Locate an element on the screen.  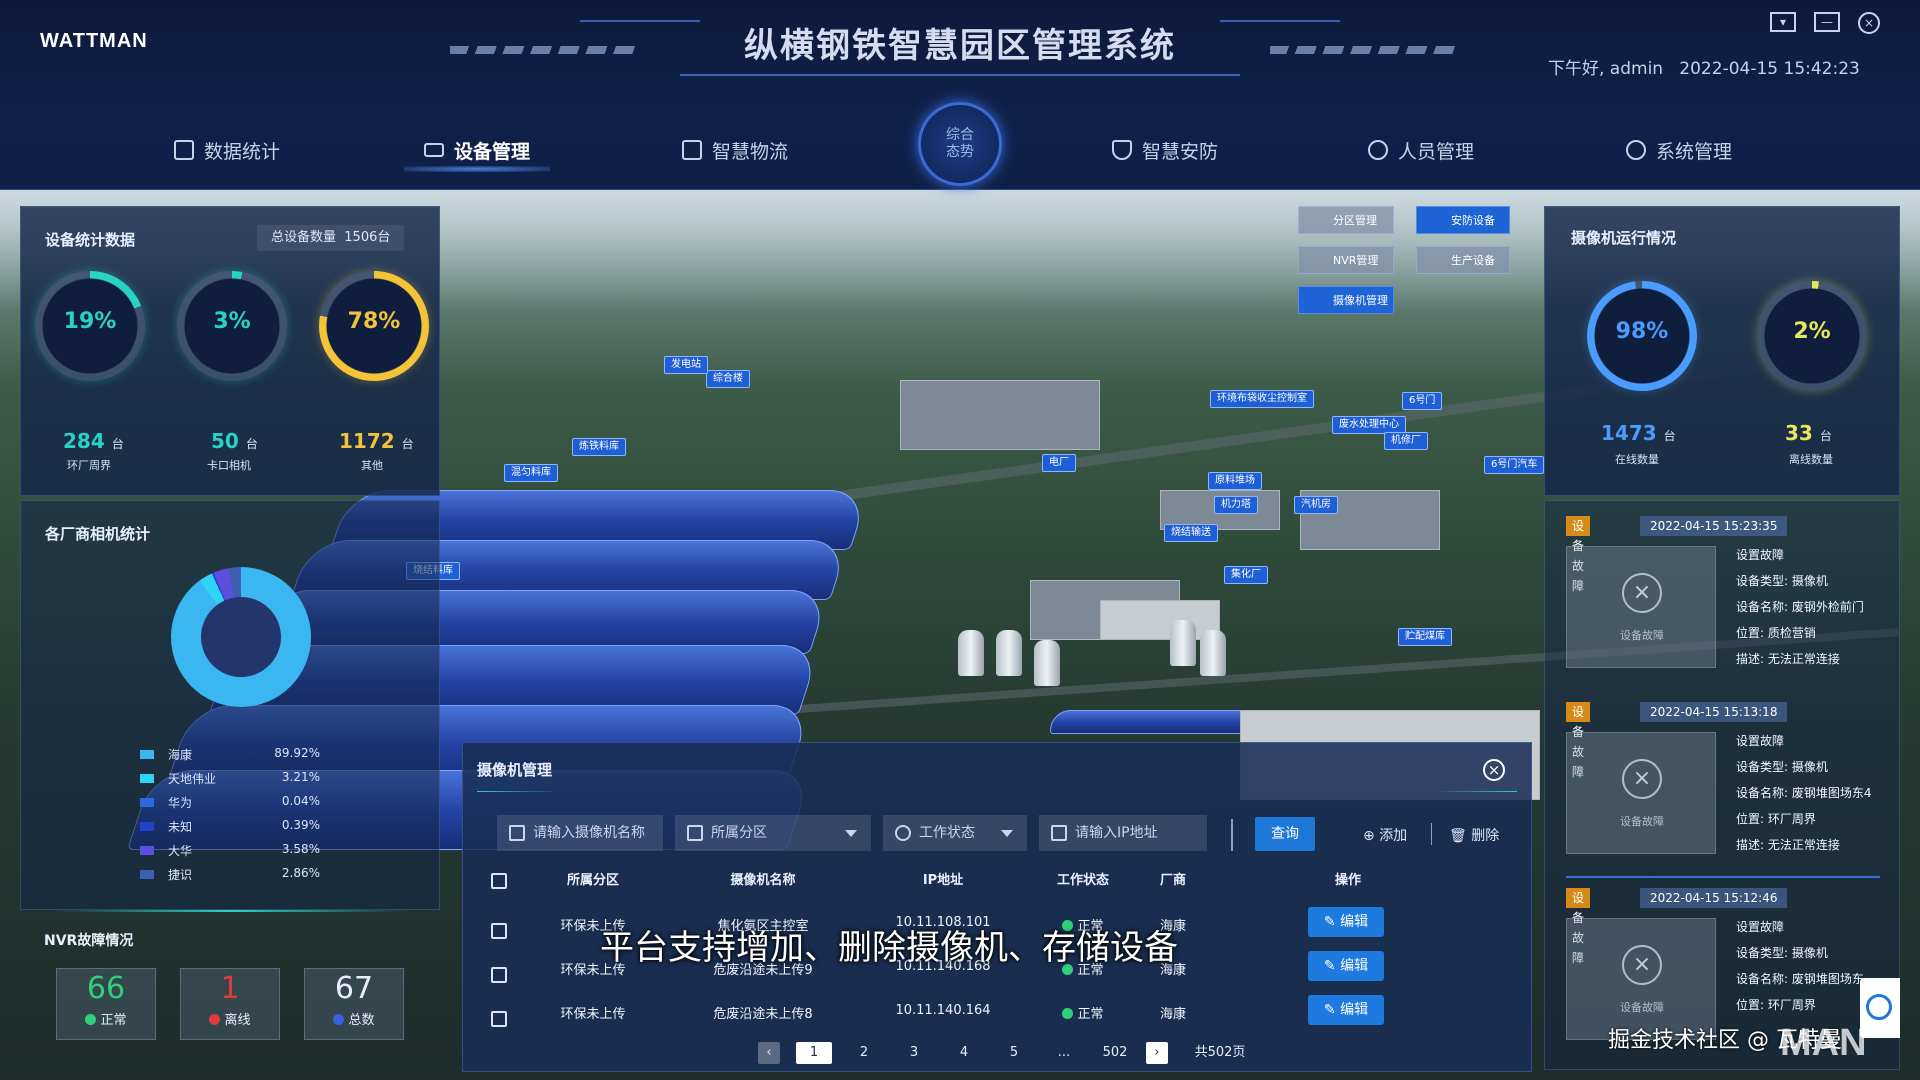
status-select: 工作状态 is located at coordinates (955, 833).